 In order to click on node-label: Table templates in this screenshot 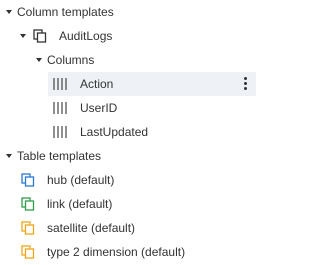, I will do `click(59, 156)`.